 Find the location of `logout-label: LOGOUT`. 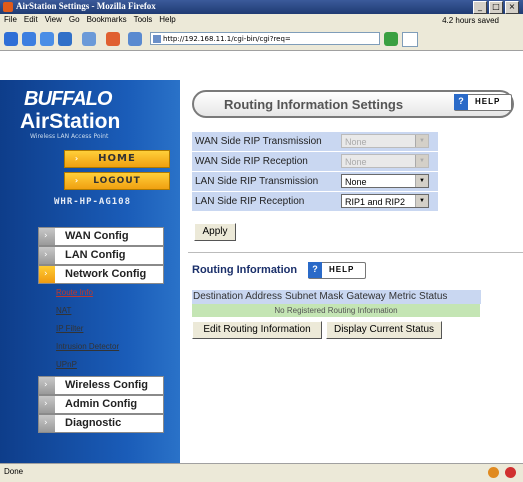

logout-label: LOGOUT is located at coordinates (117, 181).